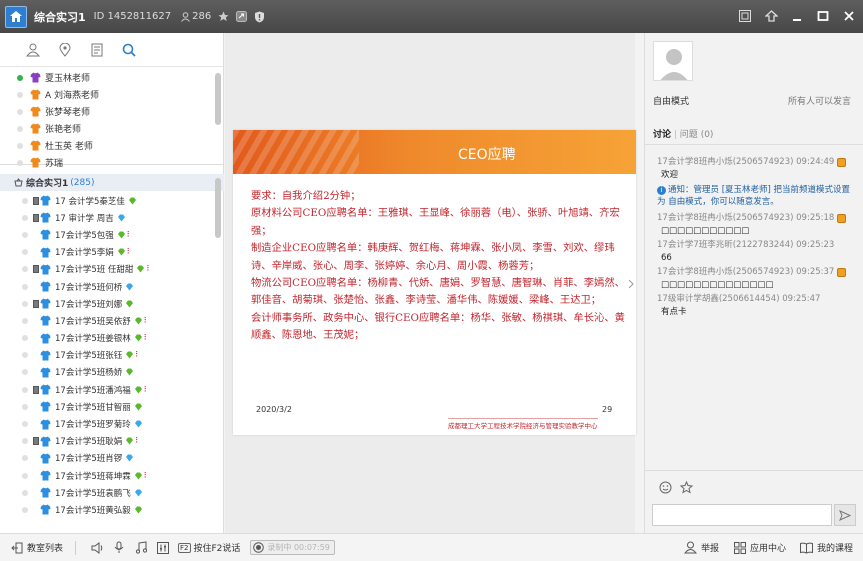 The image size is (863, 561). What do you see at coordinates (112, 94) in the screenshot?
I see `teacher-list-item: A 刘海燕老师` at bounding box center [112, 94].